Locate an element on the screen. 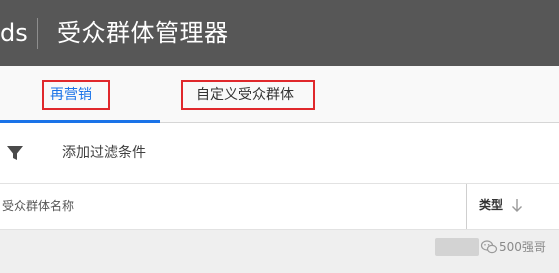 The image size is (559, 273). column-divider is located at coordinates (466, 206).